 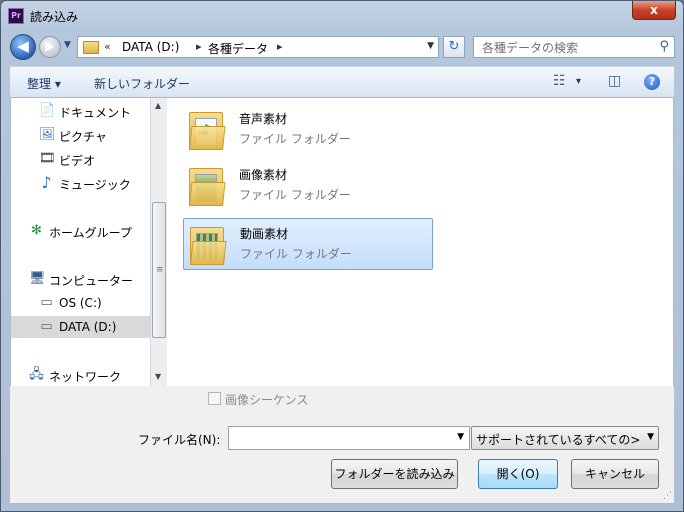 I want to click on navigation-row: ◀ ▶ ▼ « DATA (D:) ▸ 各種データ ▸ ▼ ↻ ⚲, so click(x=342, y=47).